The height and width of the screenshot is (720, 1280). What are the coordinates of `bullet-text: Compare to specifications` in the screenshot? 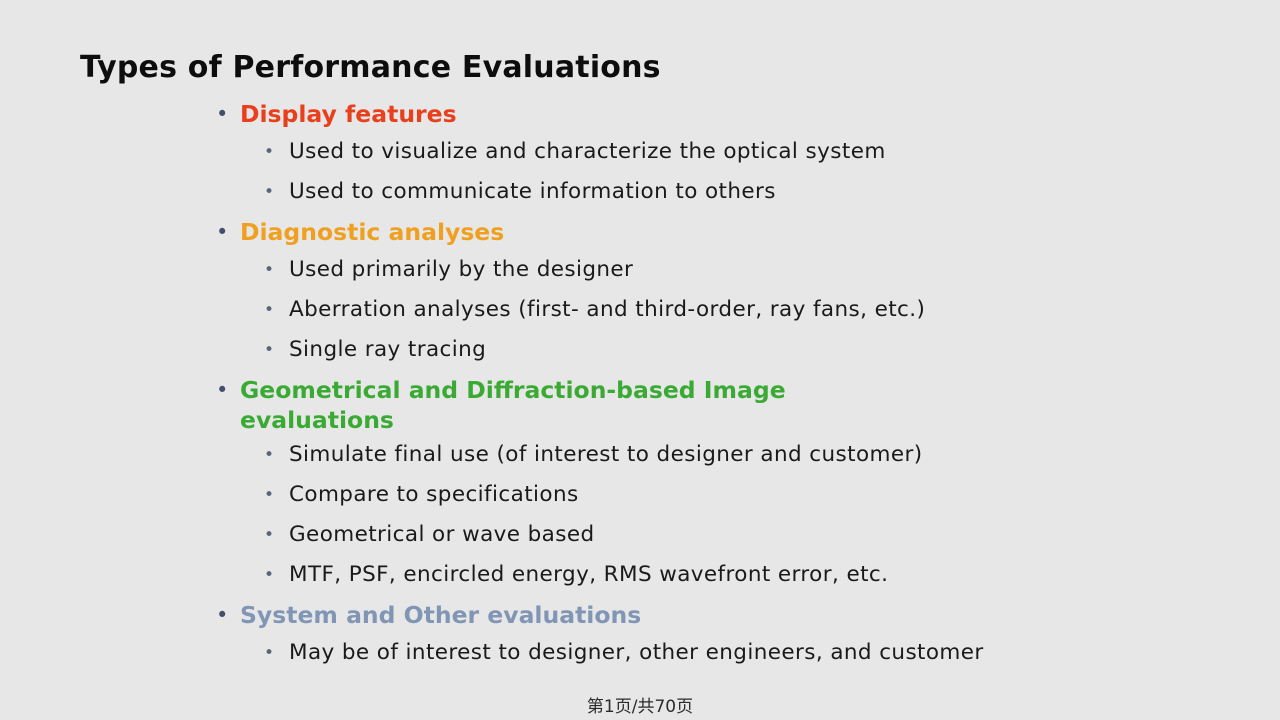 It's located at (434, 494).